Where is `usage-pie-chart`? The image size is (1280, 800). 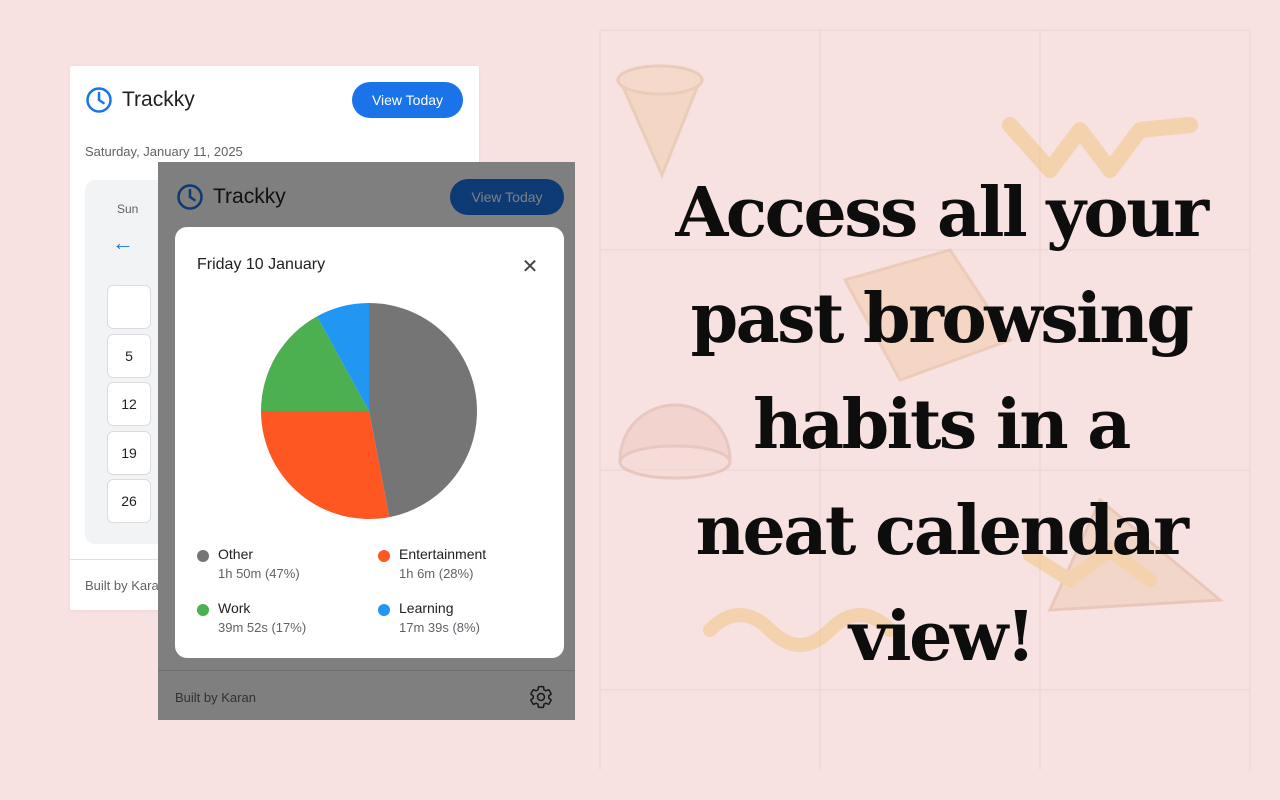 usage-pie-chart is located at coordinates (369, 411).